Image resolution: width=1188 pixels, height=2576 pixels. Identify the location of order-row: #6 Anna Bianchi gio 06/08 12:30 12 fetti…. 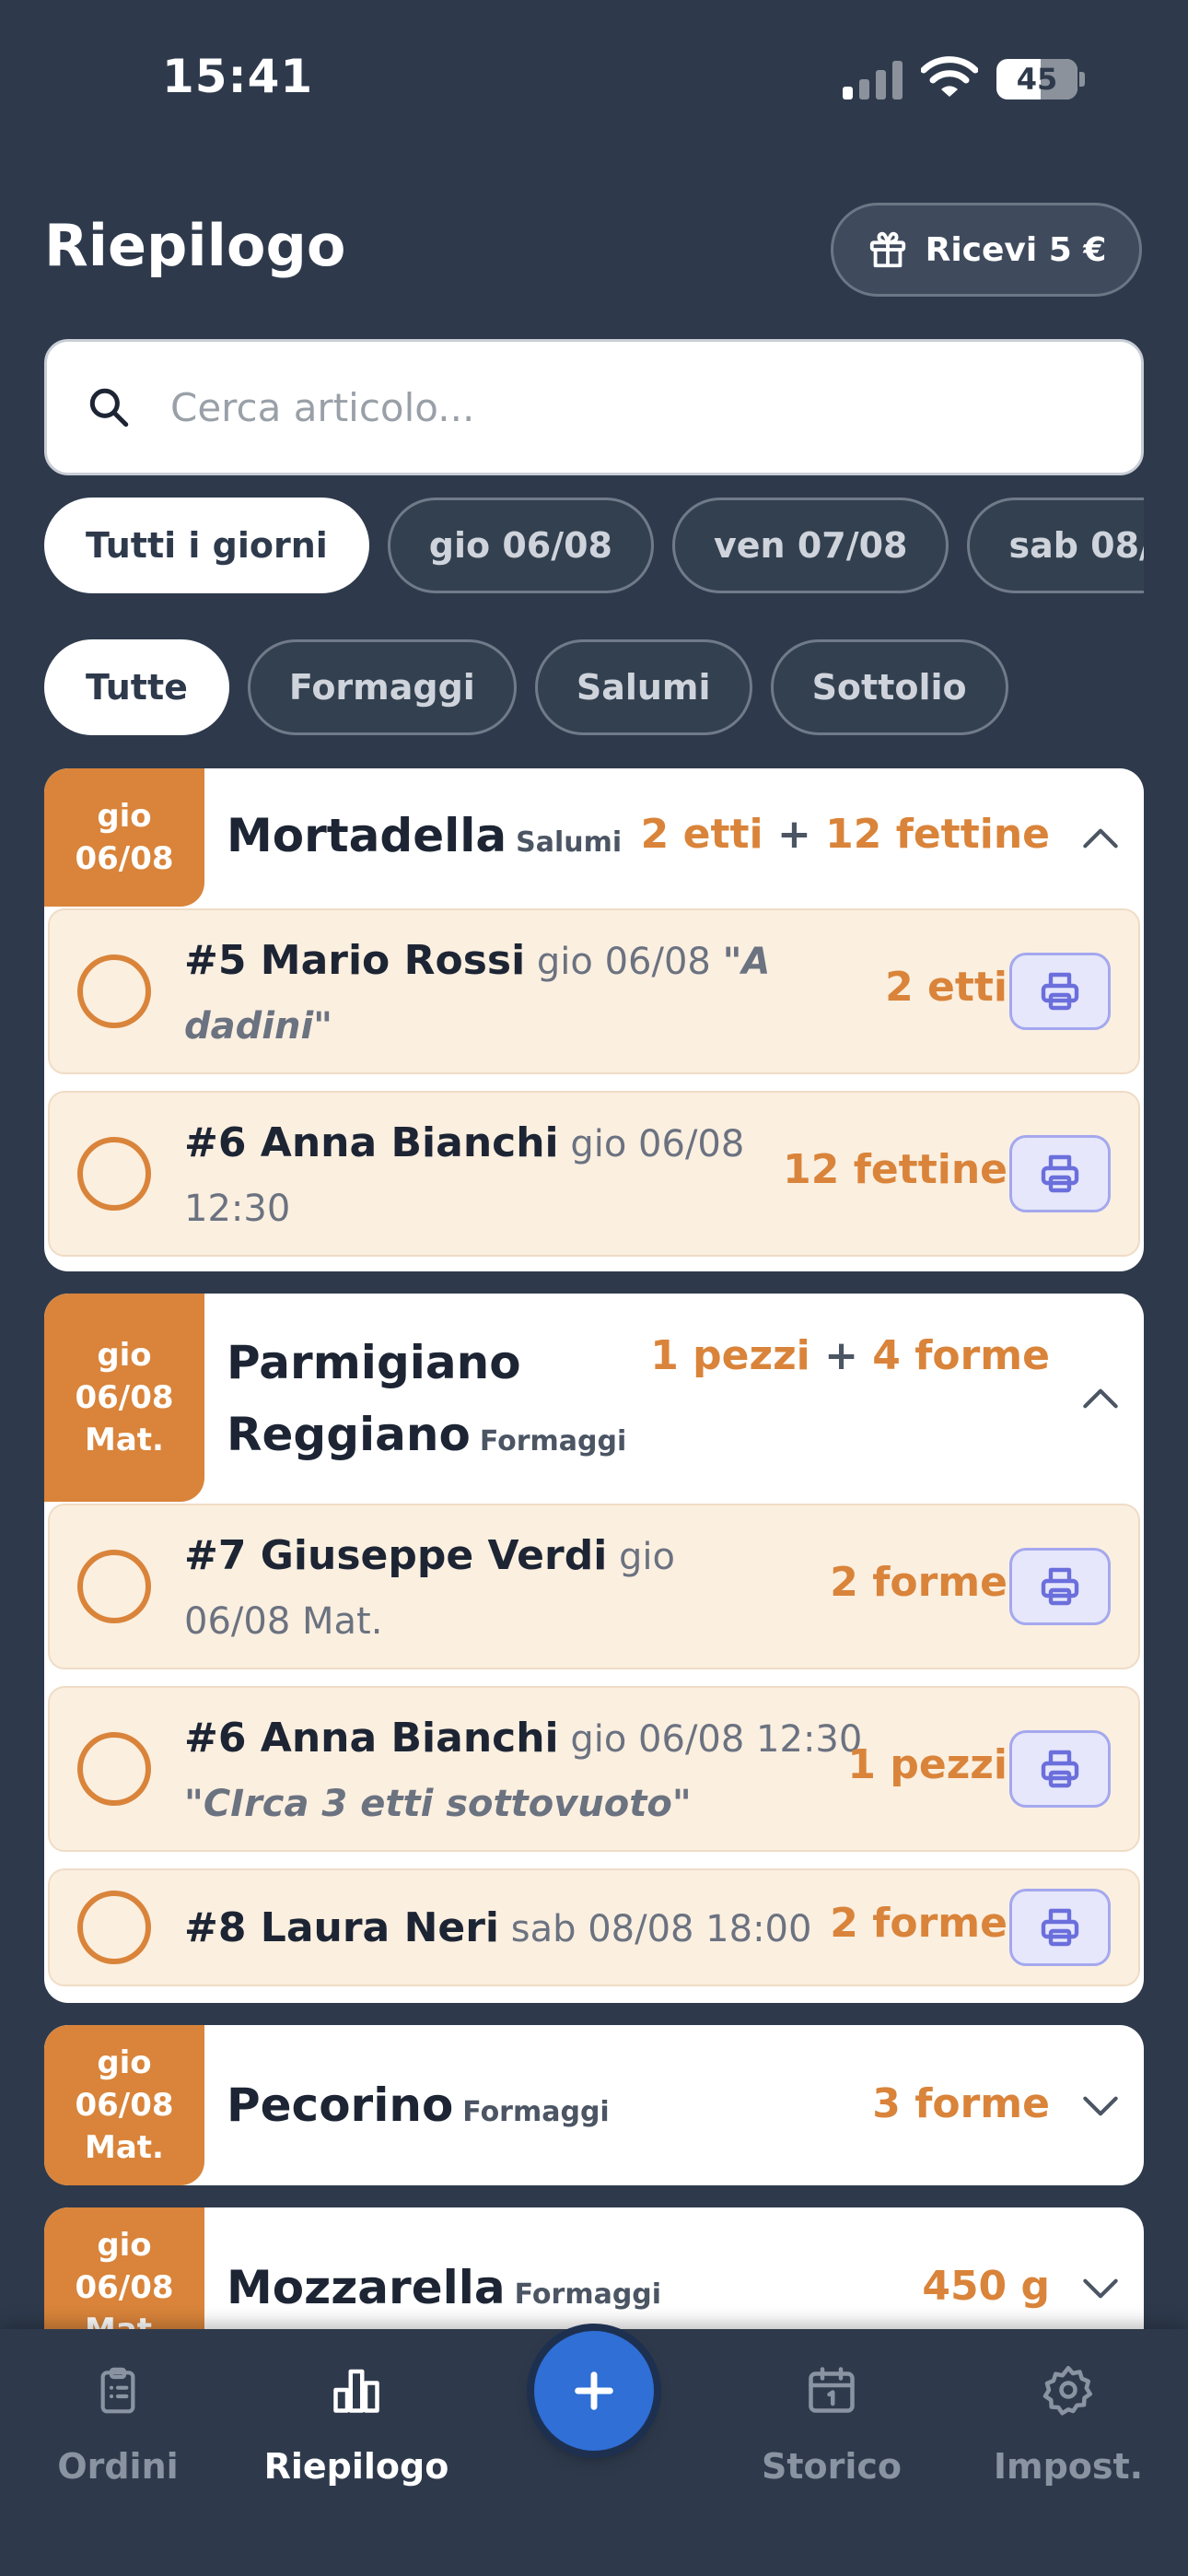
(594, 1174).